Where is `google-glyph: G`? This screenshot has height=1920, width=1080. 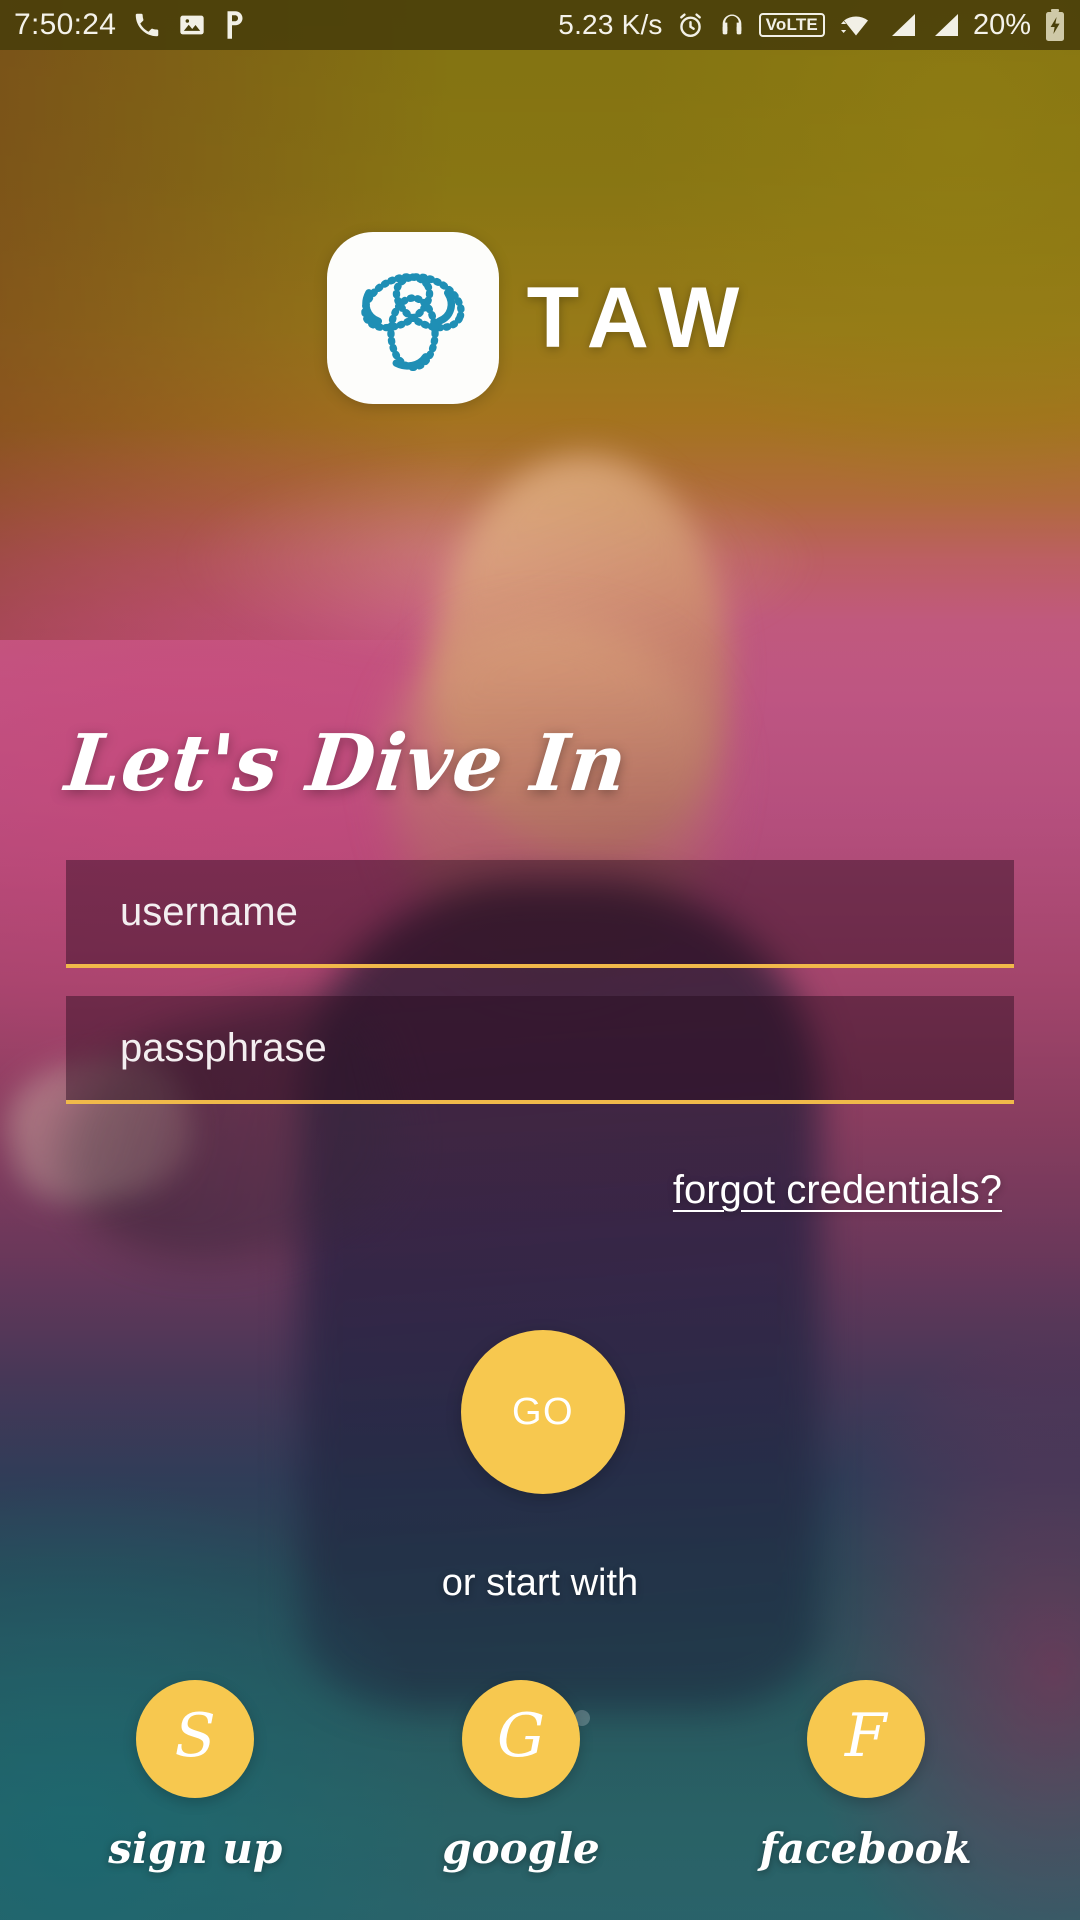 google-glyph: G is located at coordinates (521, 1736).